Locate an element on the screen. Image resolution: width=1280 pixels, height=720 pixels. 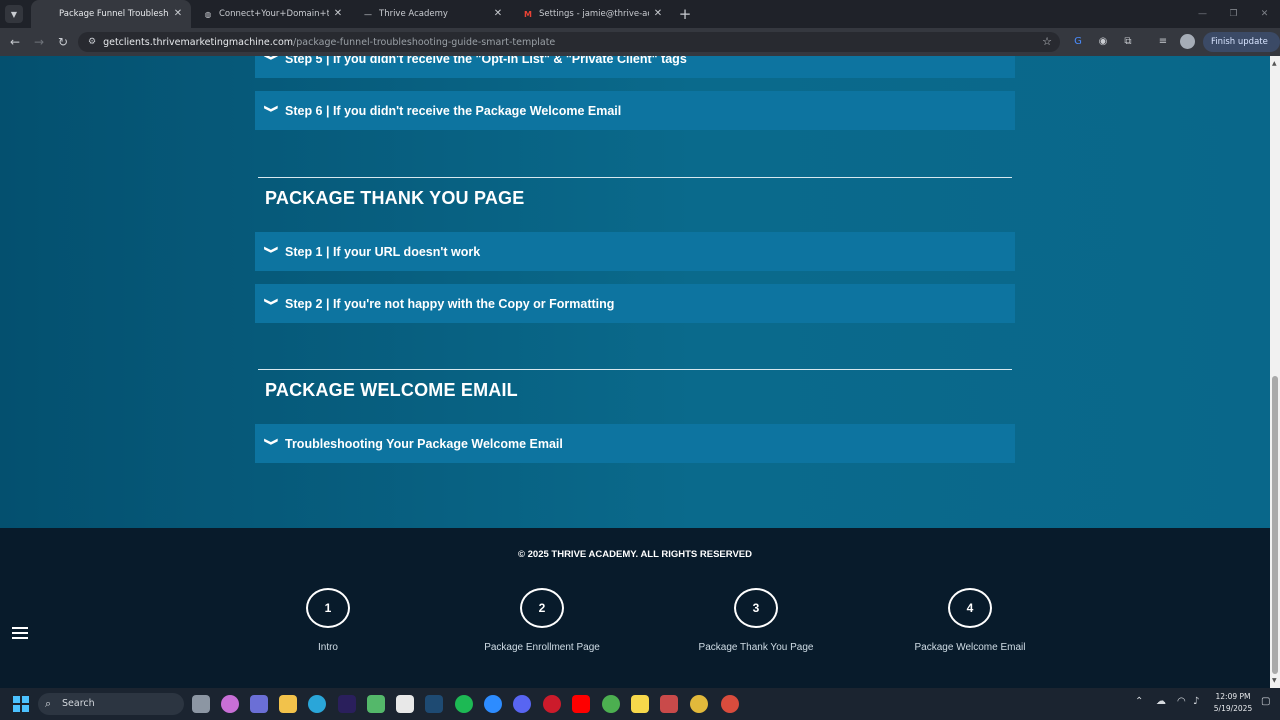
notifications-icon: ▢ is located at coordinates (1265, 701).